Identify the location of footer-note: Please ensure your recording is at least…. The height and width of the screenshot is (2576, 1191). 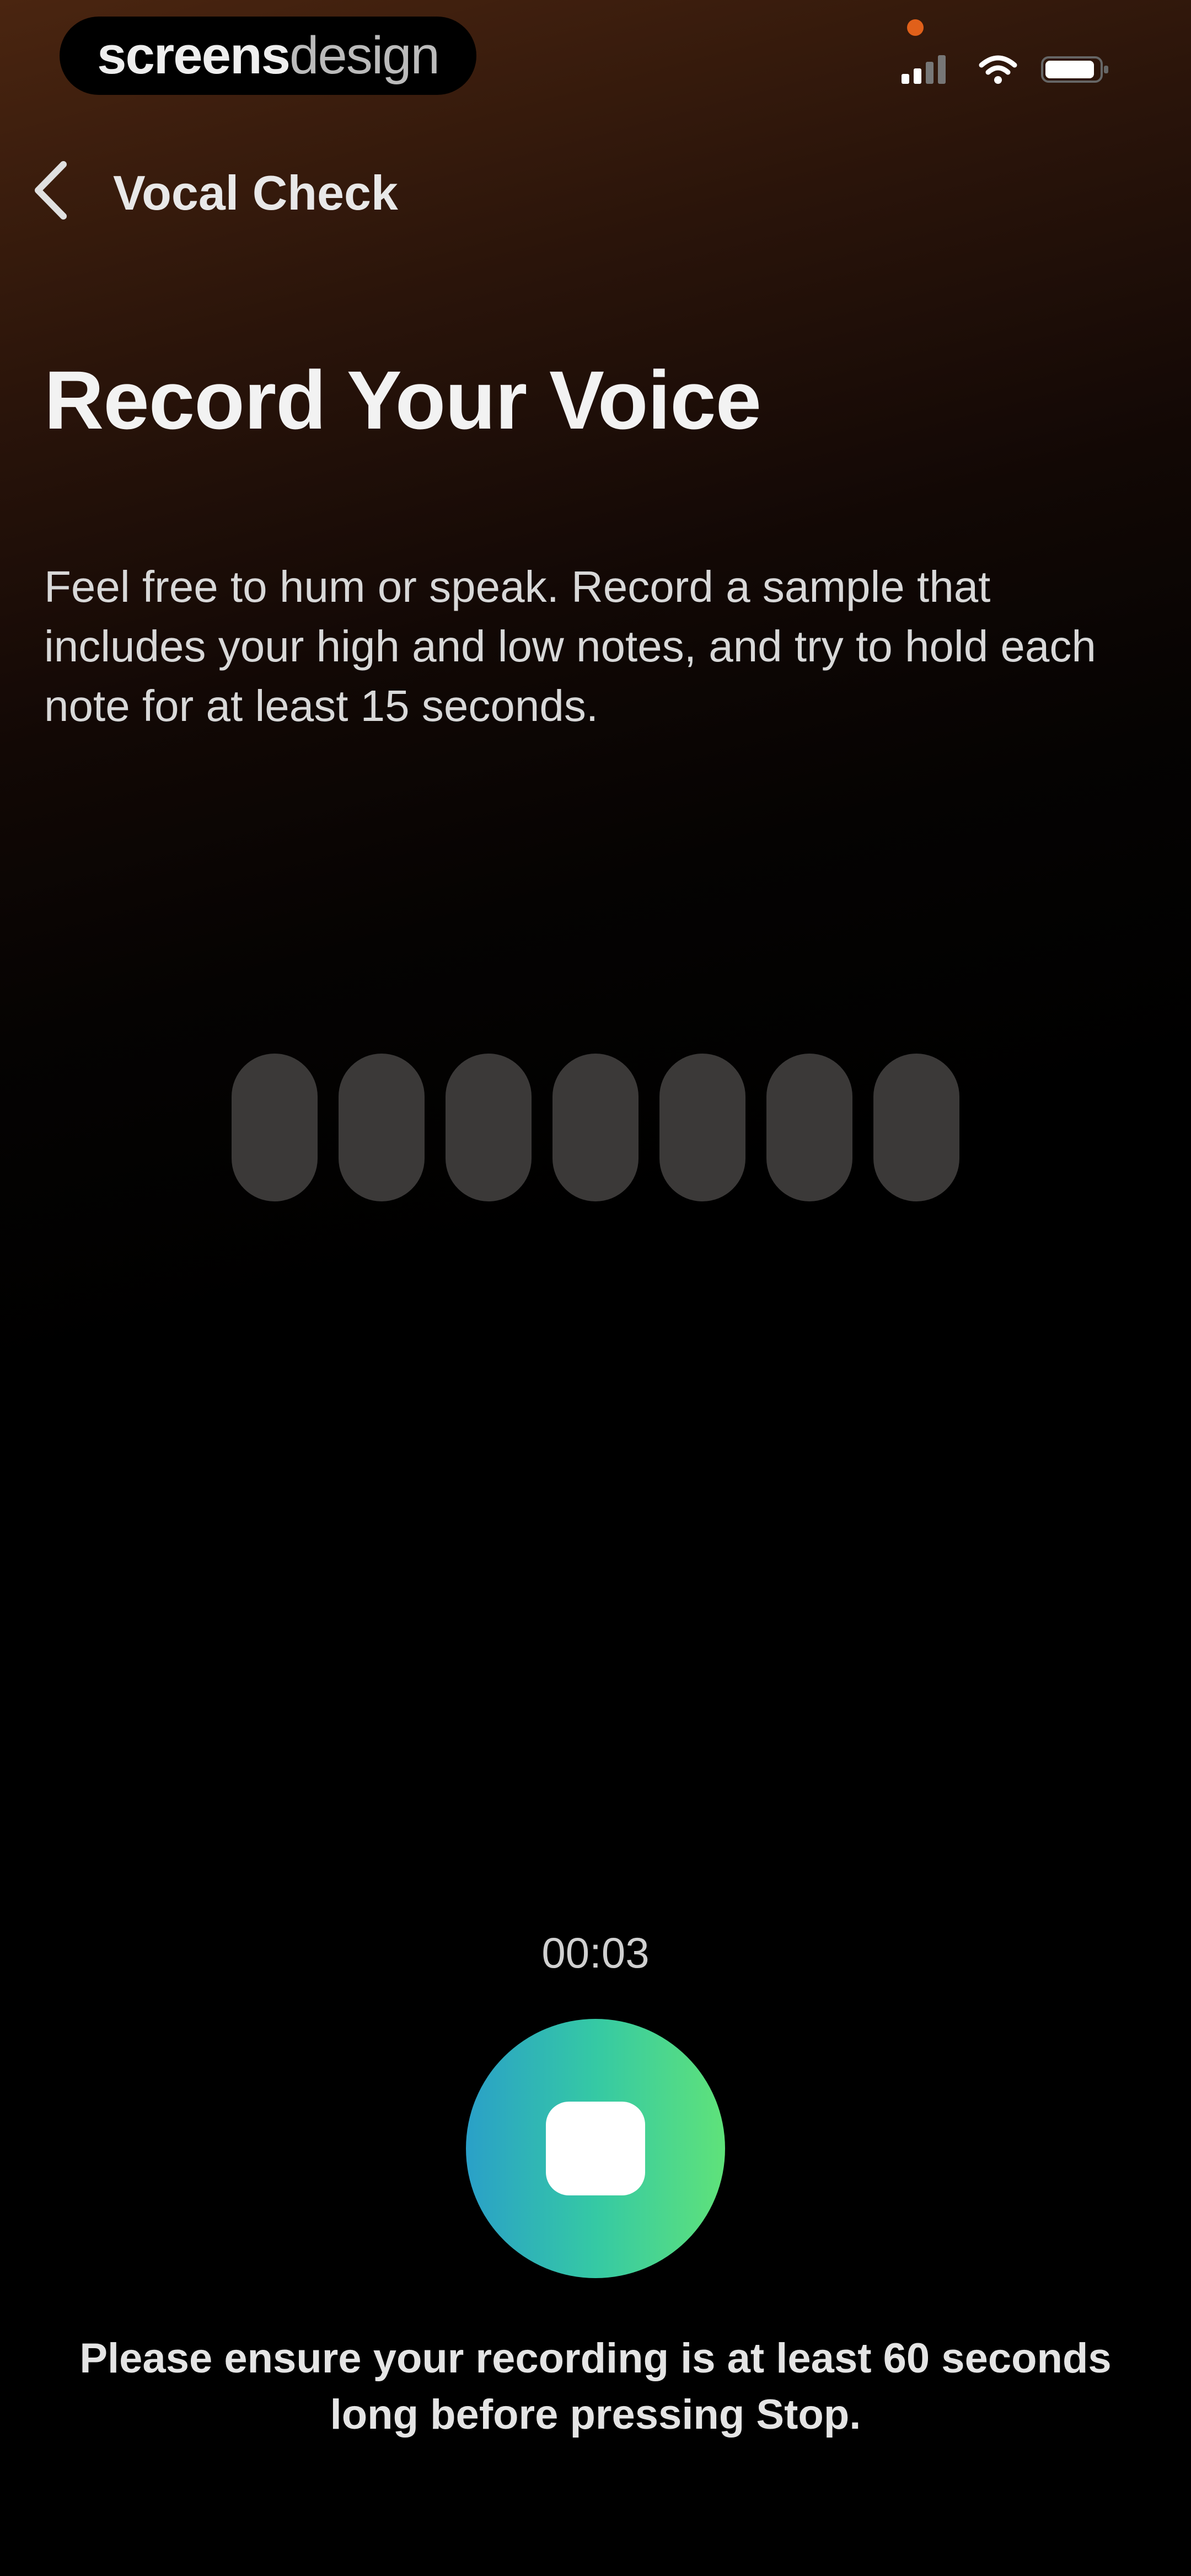
(595, 2386).